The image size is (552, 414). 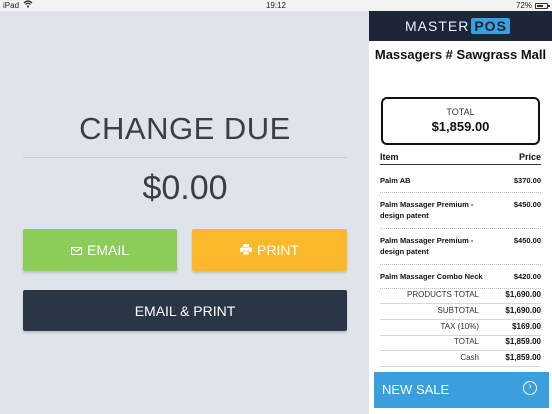 I want to click on status-time: 19:12, so click(x=276, y=5).